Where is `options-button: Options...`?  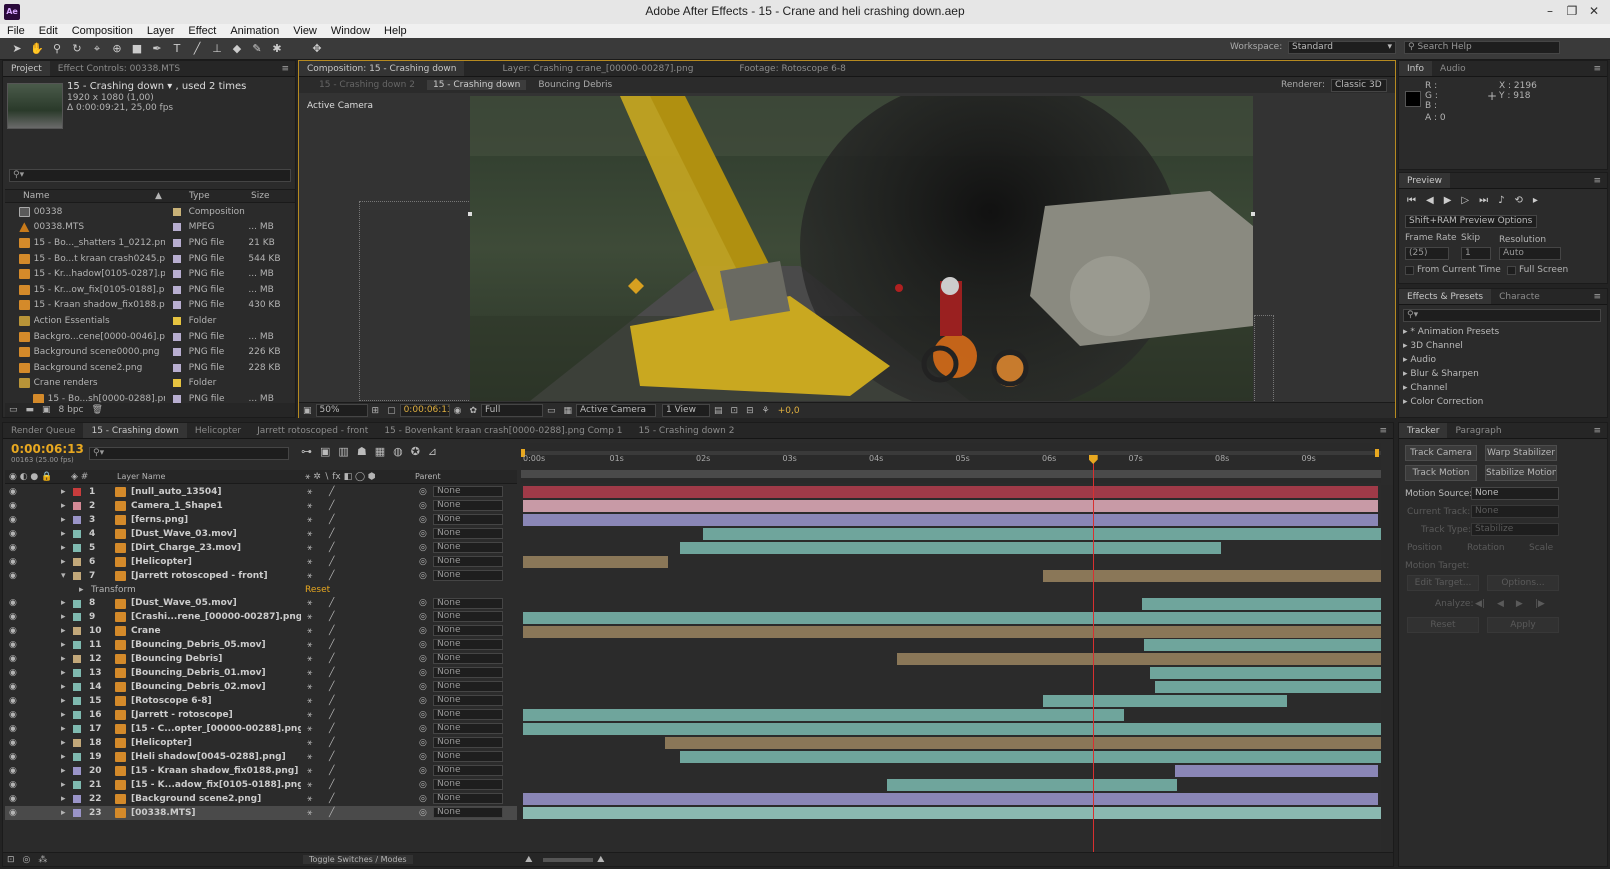 options-button: Options... is located at coordinates (1523, 583).